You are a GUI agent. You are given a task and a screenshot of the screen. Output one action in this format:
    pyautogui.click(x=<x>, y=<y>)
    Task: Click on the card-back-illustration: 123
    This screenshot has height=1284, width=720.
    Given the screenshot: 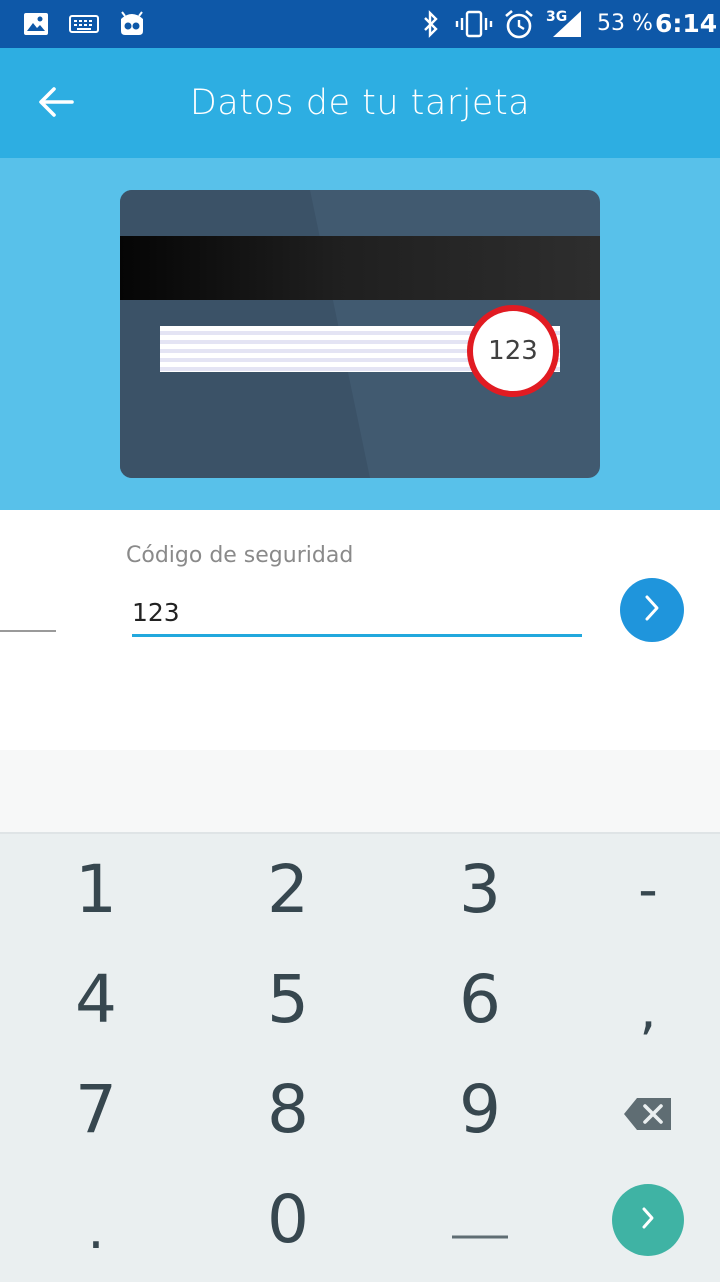 What is the action you would take?
    pyautogui.click(x=360, y=334)
    